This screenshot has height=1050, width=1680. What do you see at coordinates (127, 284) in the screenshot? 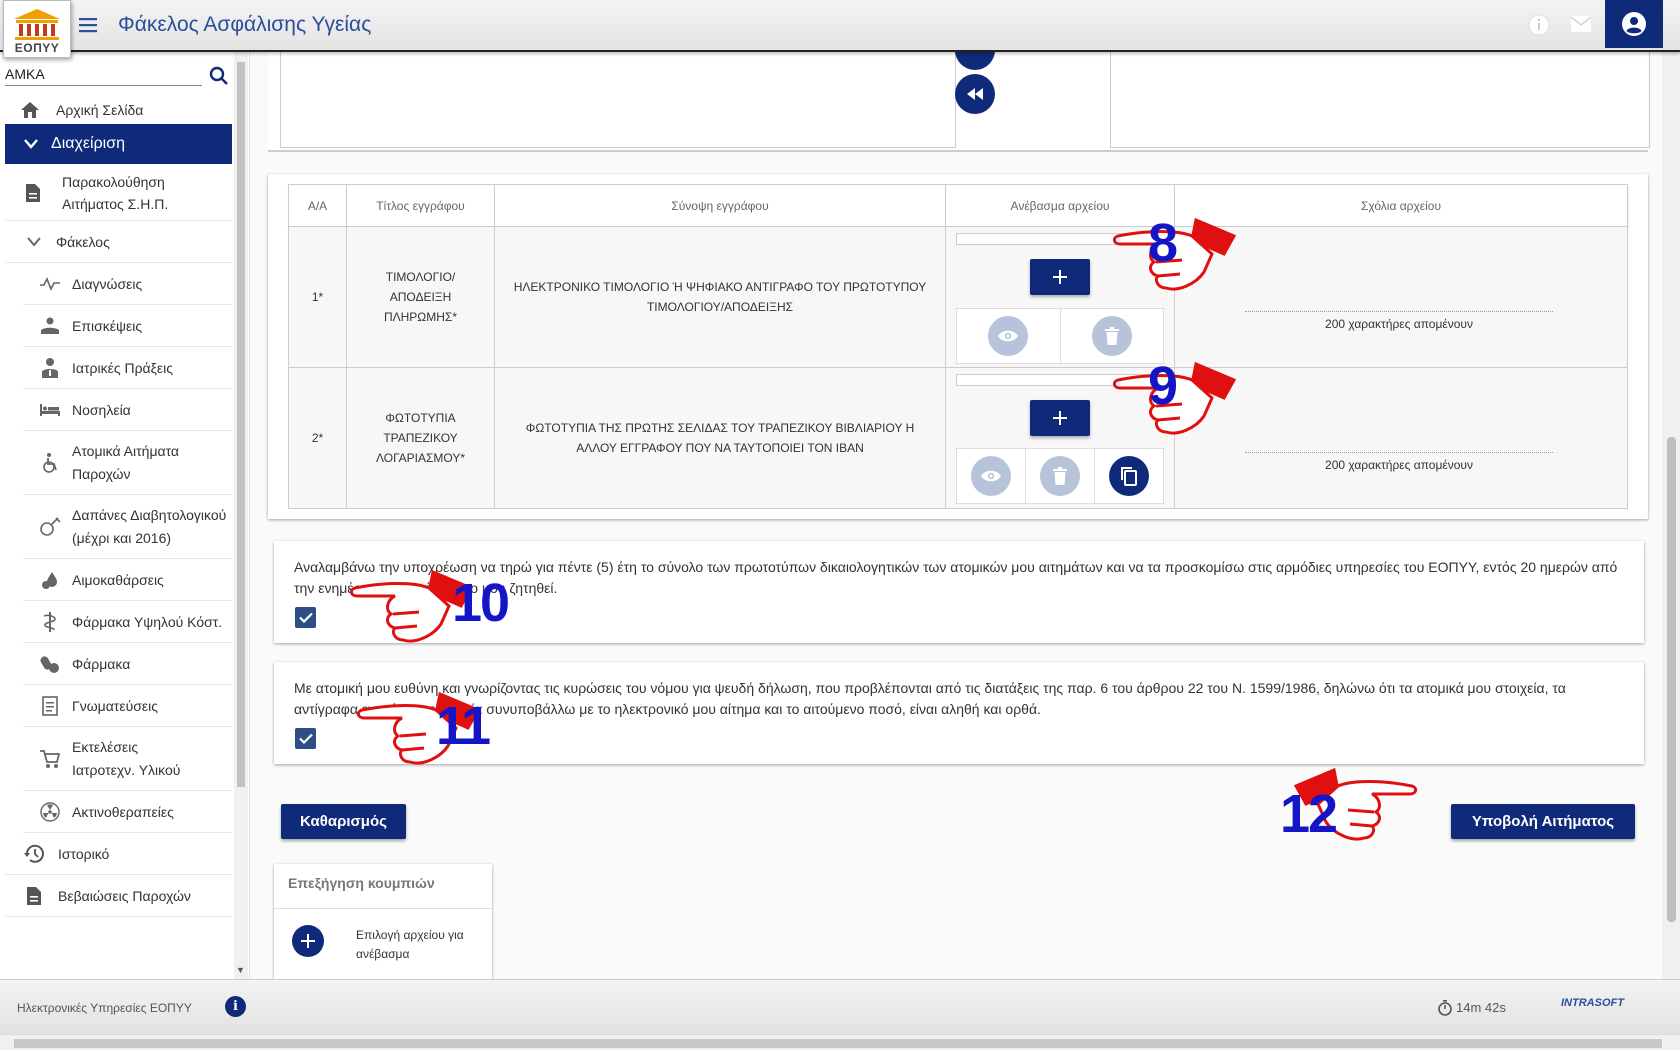
I see `sidebar-item-diagnoses: Διαγνώσεις` at bounding box center [127, 284].